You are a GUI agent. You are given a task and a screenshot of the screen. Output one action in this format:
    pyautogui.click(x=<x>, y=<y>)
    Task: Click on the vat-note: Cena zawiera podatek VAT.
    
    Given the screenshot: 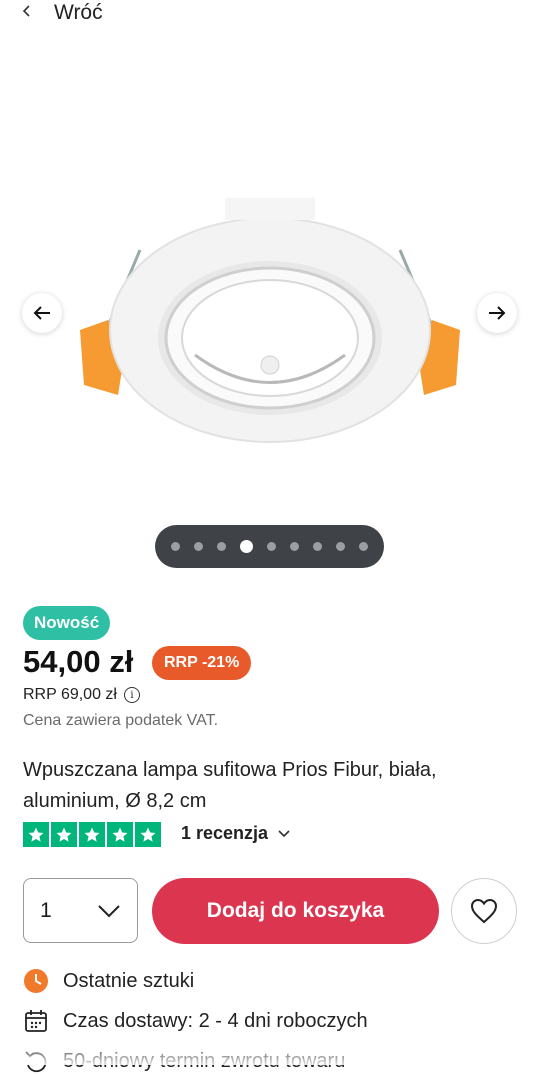 What is the action you would take?
    pyautogui.click(x=121, y=720)
    